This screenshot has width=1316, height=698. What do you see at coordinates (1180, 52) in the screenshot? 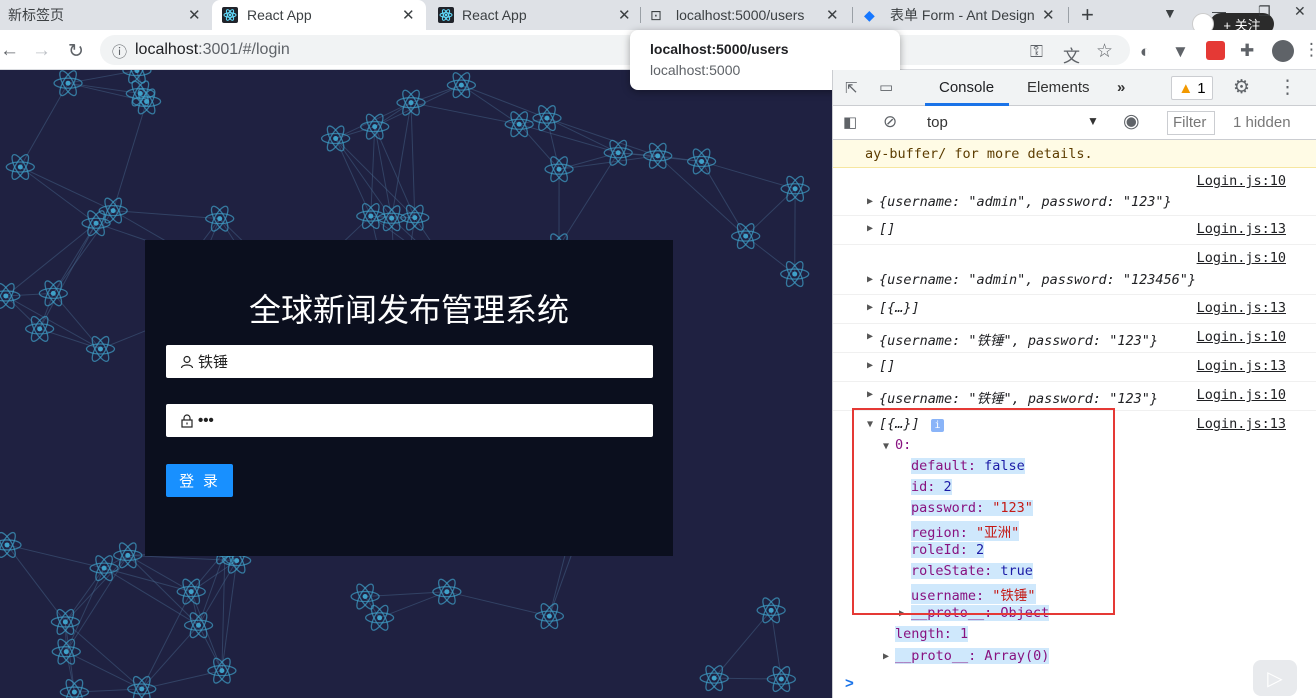
I see `vue-devtools-icon: ▼` at bounding box center [1180, 52].